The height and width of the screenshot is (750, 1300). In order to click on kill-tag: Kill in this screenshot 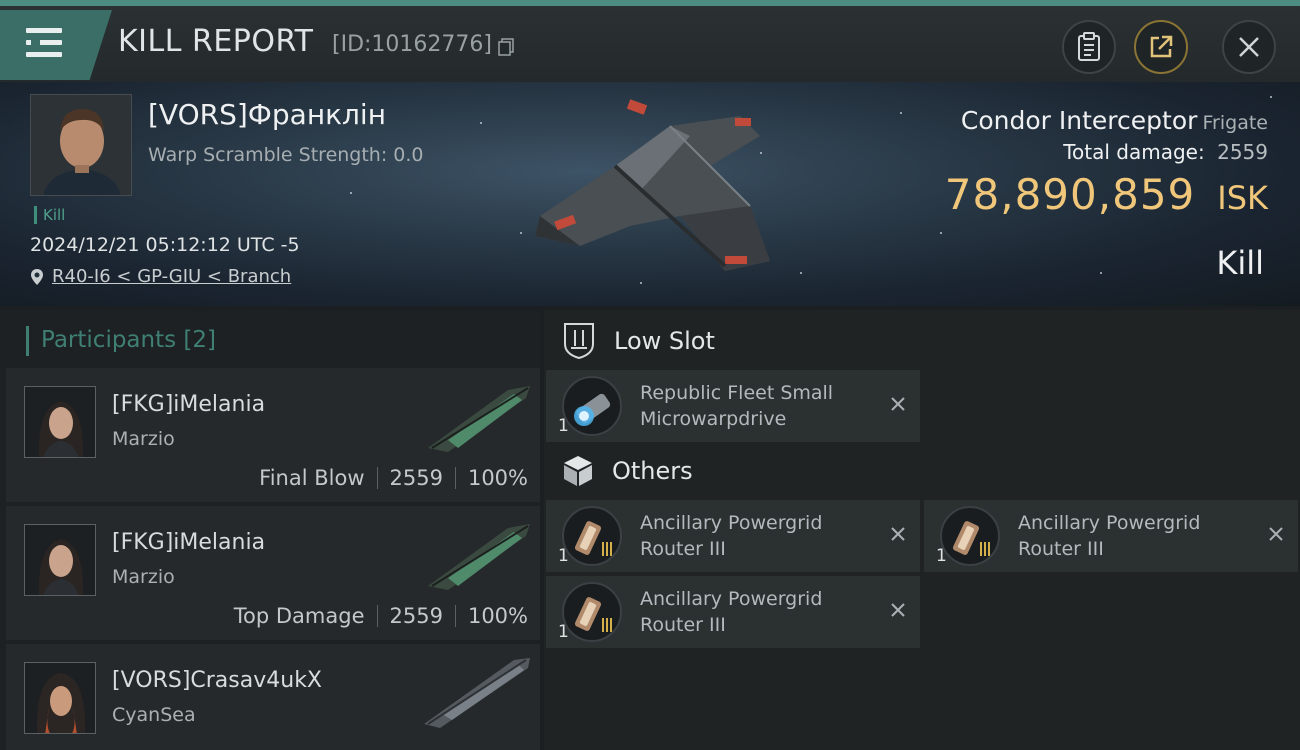, I will do `click(49, 215)`.